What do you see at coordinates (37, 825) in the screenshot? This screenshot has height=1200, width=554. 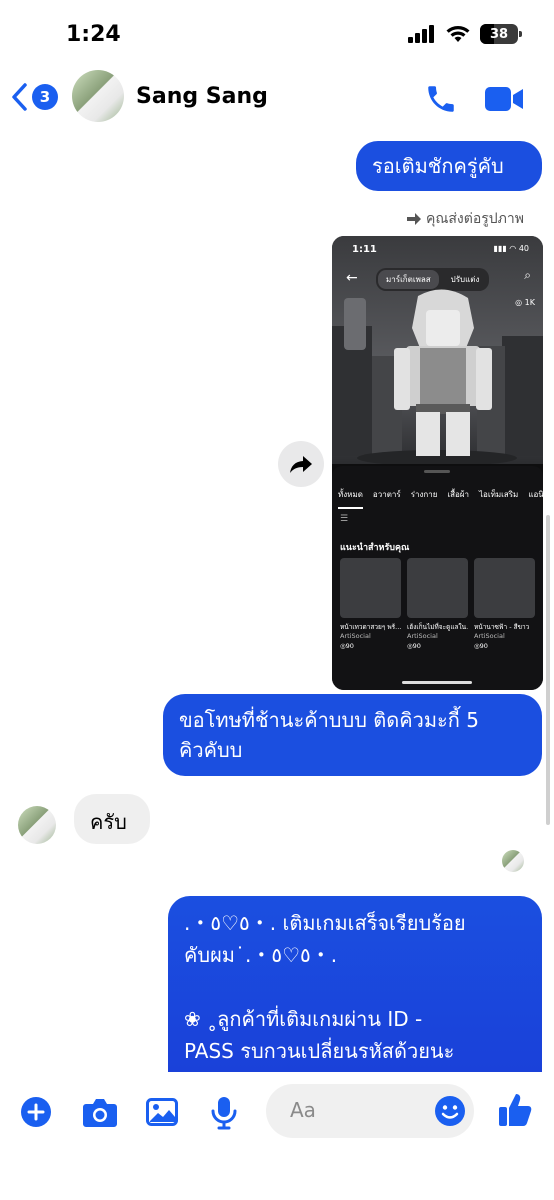 I see `sender-avatar` at bounding box center [37, 825].